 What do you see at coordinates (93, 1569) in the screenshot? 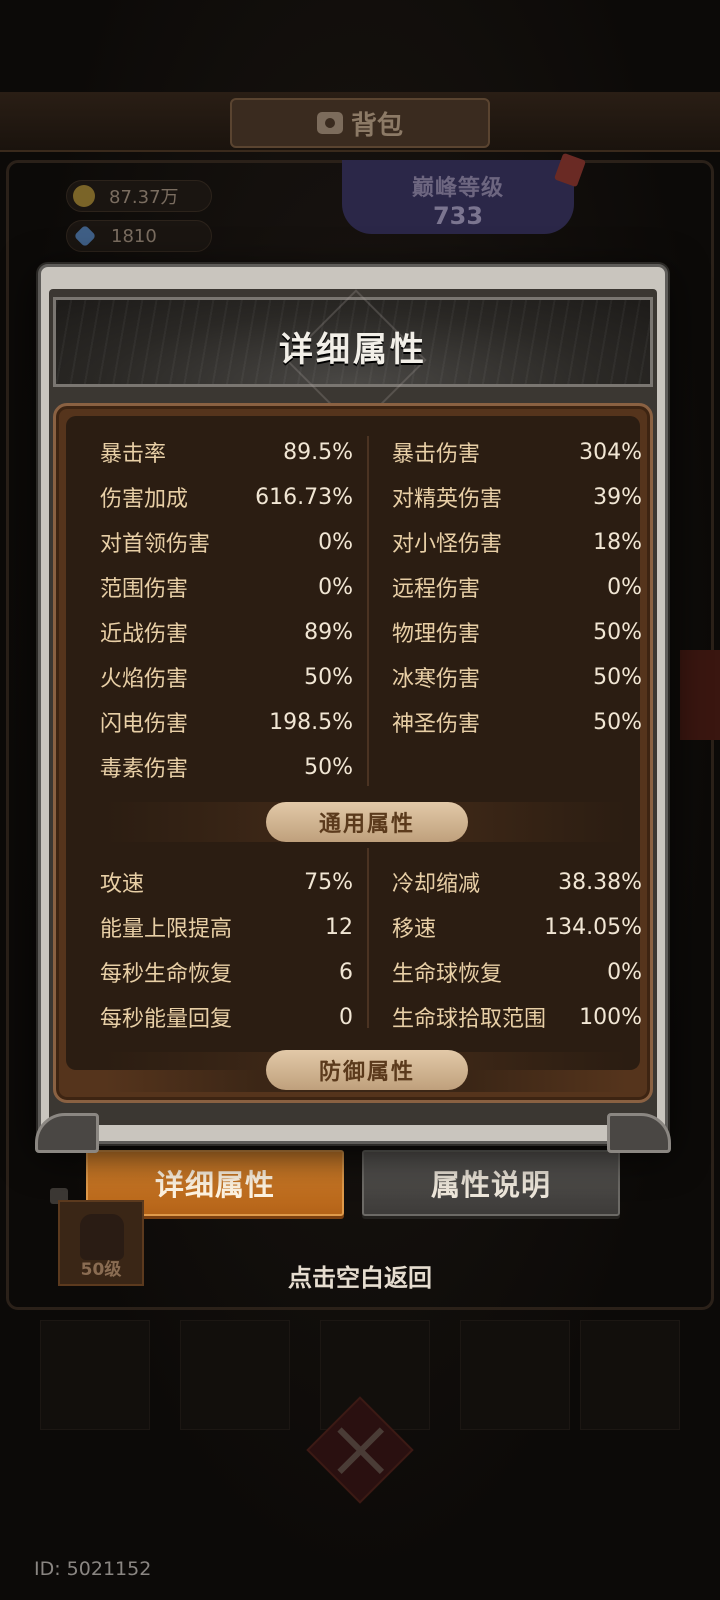
I see `player-id: ID: 5021152` at bounding box center [93, 1569].